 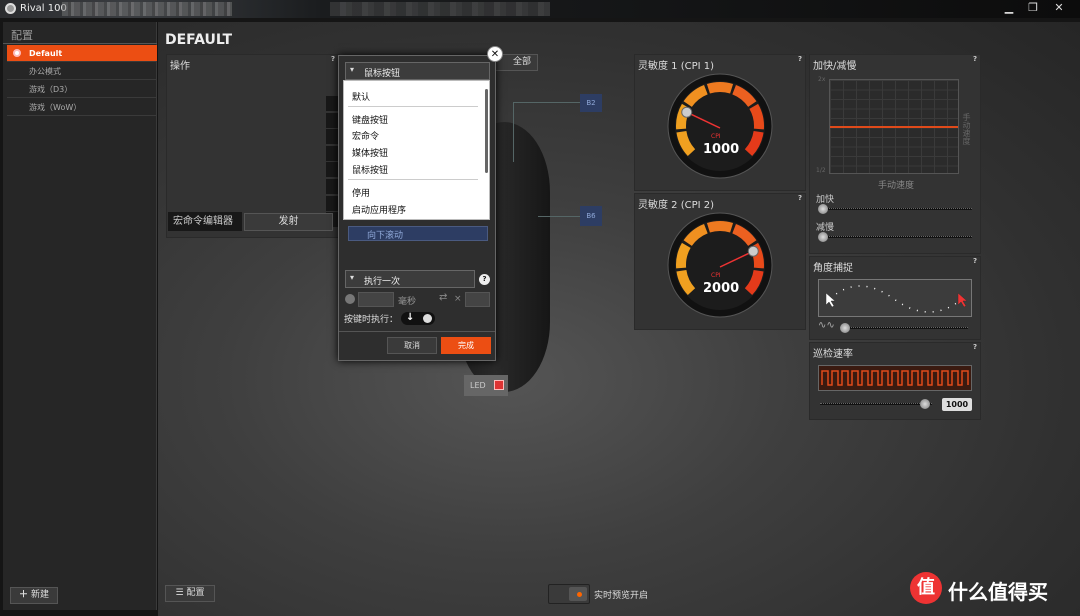 I want to click on menu-scrollbar, so click(x=486, y=131).